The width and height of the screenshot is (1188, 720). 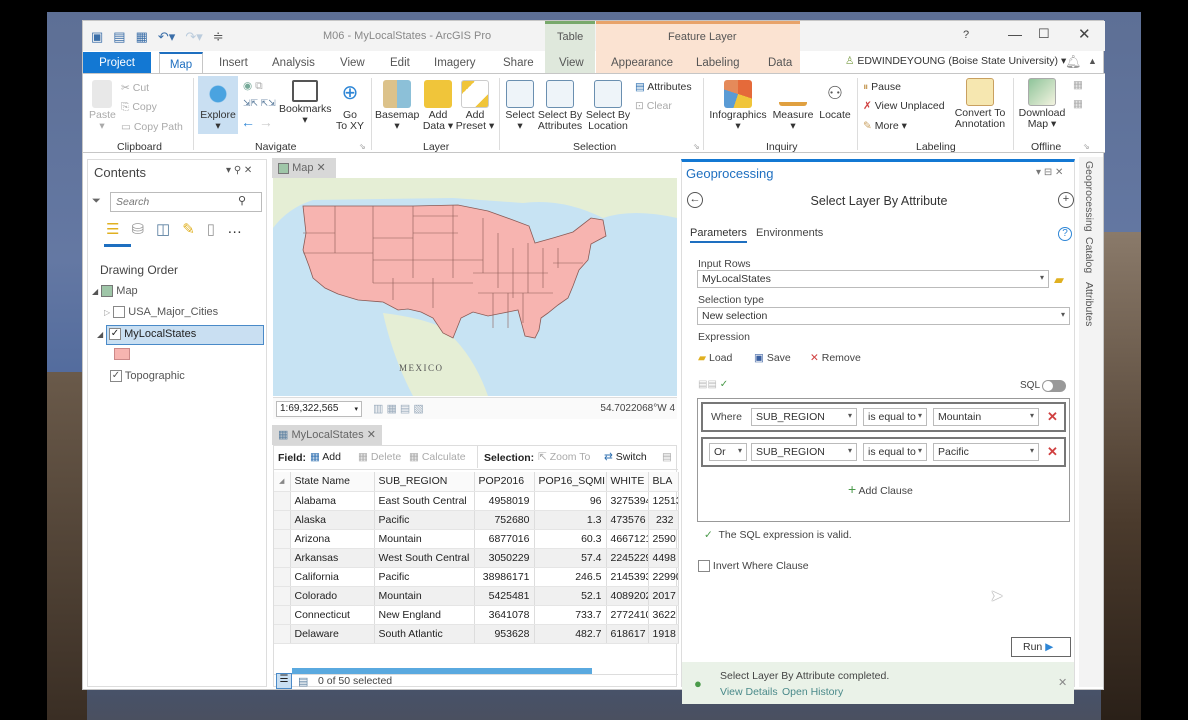 I want to click on full-extent-icon: ◉ ⧉, so click(x=253, y=86).